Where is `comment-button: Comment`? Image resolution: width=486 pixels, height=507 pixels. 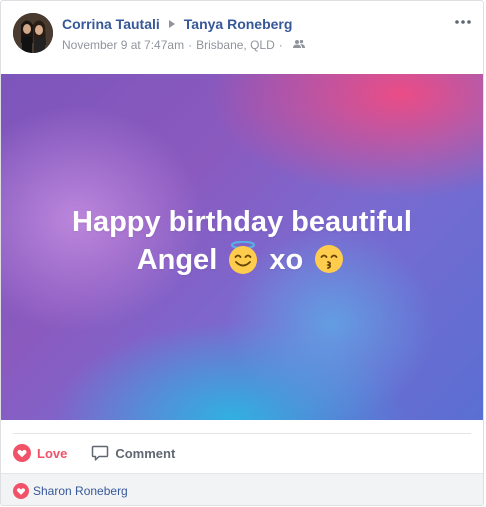
comment-button: Comment is located at coordinates (133, 453).